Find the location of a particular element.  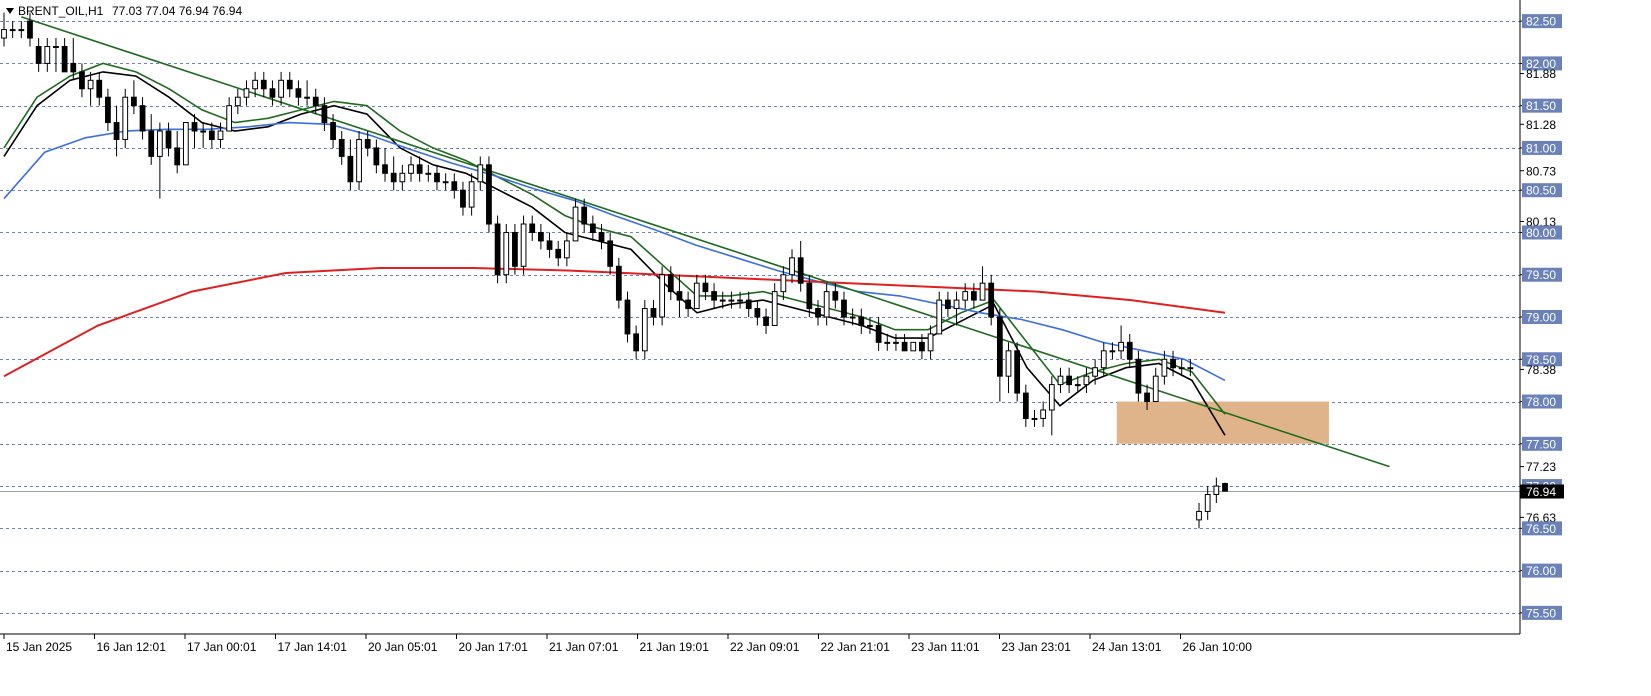

demand-zone is located at coordinates (1222, 422).